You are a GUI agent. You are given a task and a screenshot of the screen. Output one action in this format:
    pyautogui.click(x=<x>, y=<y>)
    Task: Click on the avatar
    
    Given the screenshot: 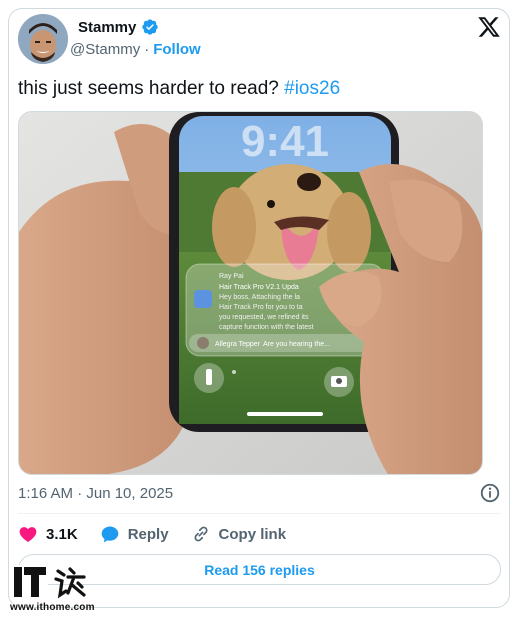 What is the action you would take?
    pyautogui.click(x=43, y=39)
    